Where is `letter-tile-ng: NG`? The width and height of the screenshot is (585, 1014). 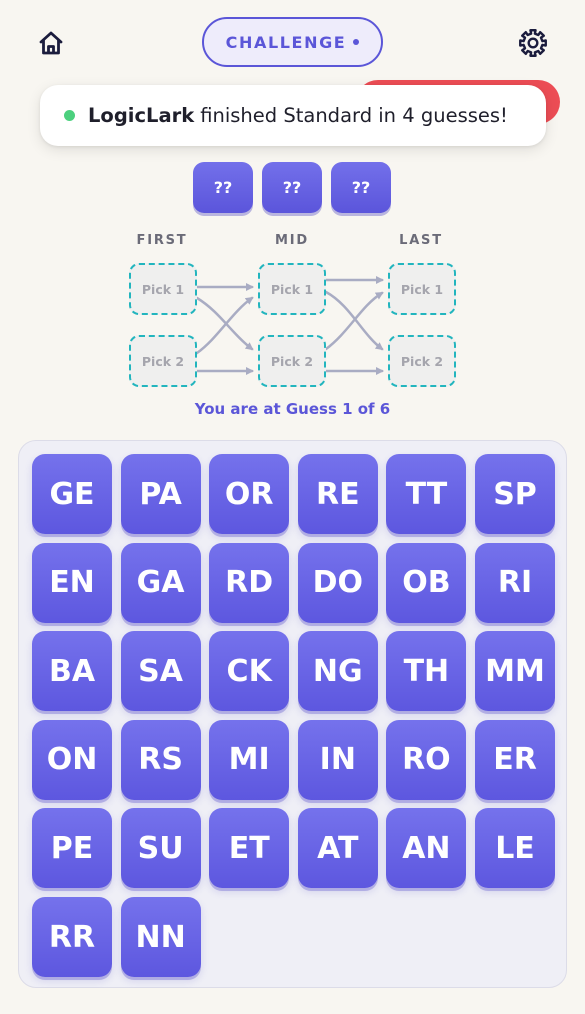 letter-tile-ng: NG is located at coordinates (337, 671).